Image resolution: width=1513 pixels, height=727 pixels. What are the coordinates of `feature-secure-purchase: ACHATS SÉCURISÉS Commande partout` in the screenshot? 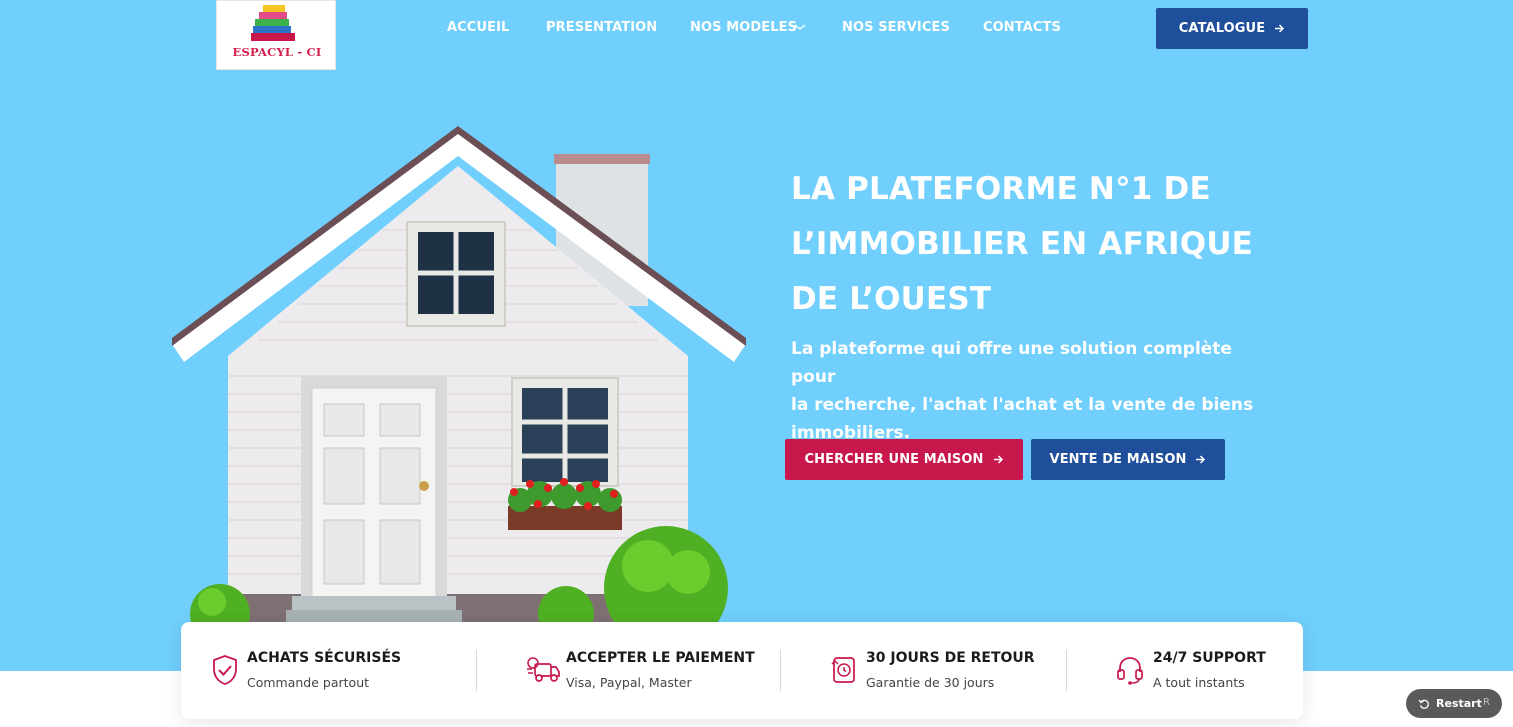 It's located at (326, 670).